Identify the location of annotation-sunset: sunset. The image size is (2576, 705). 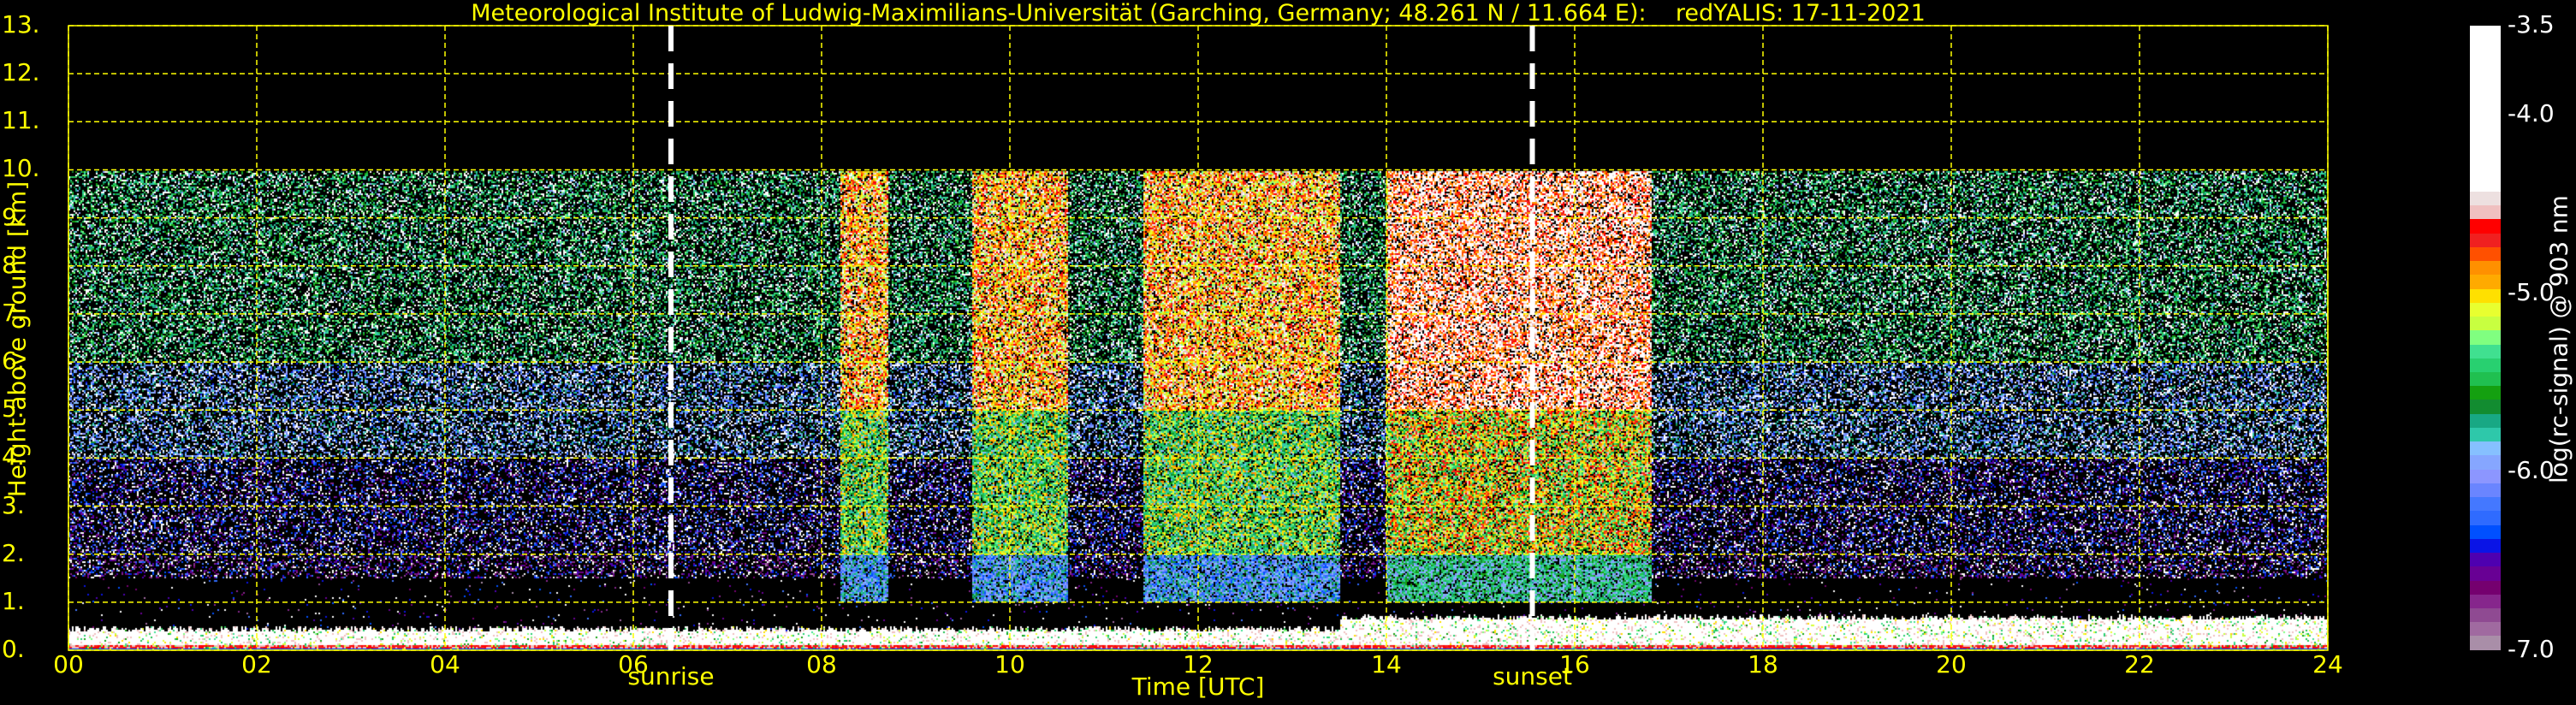
(1532, 676).